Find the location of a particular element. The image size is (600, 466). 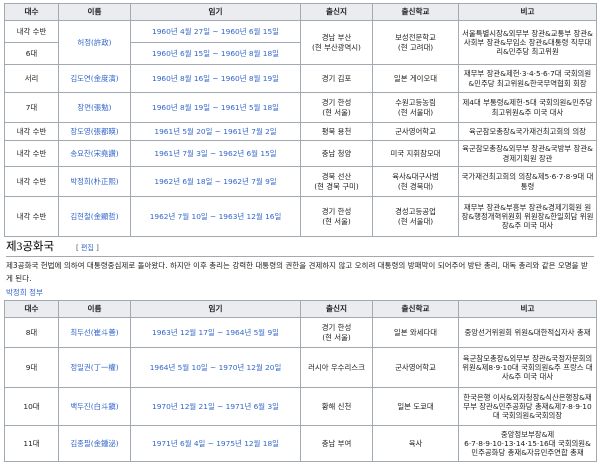

school-cell: 보성전문학교 (현 고려대) is located at coordinates (415, 42).